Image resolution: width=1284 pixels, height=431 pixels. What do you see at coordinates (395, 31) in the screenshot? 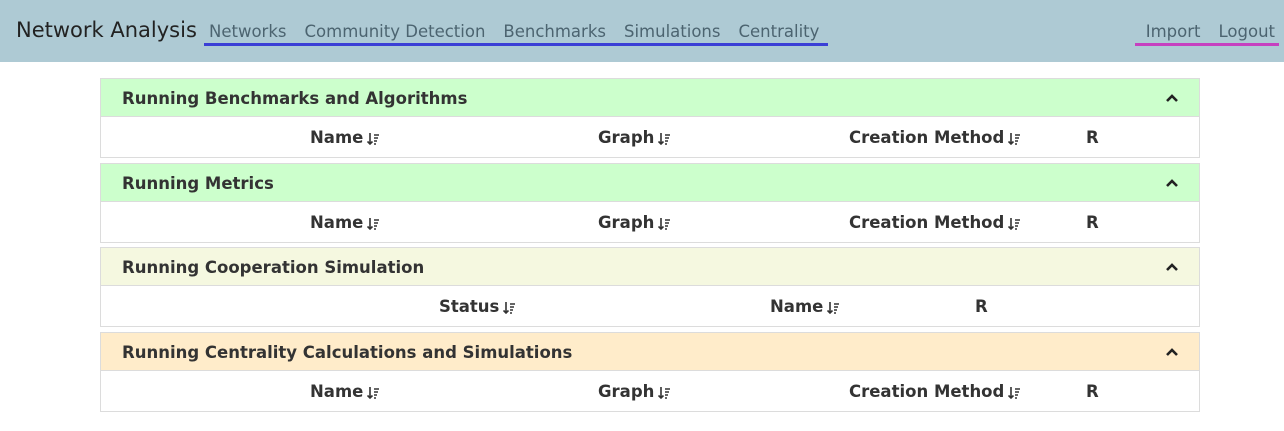
I see `nav-link-community-detection: Community Detection` at bounding box center [395, 31].